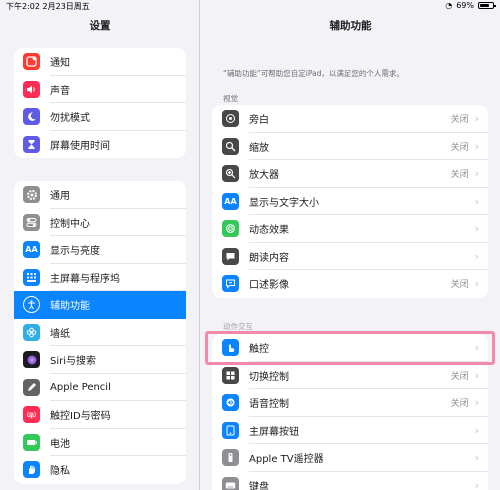 This screenshot has height=490, width=500. Describe the element at coordinates (31, 332) in the screenshot. I see `flower-icon` at that location.